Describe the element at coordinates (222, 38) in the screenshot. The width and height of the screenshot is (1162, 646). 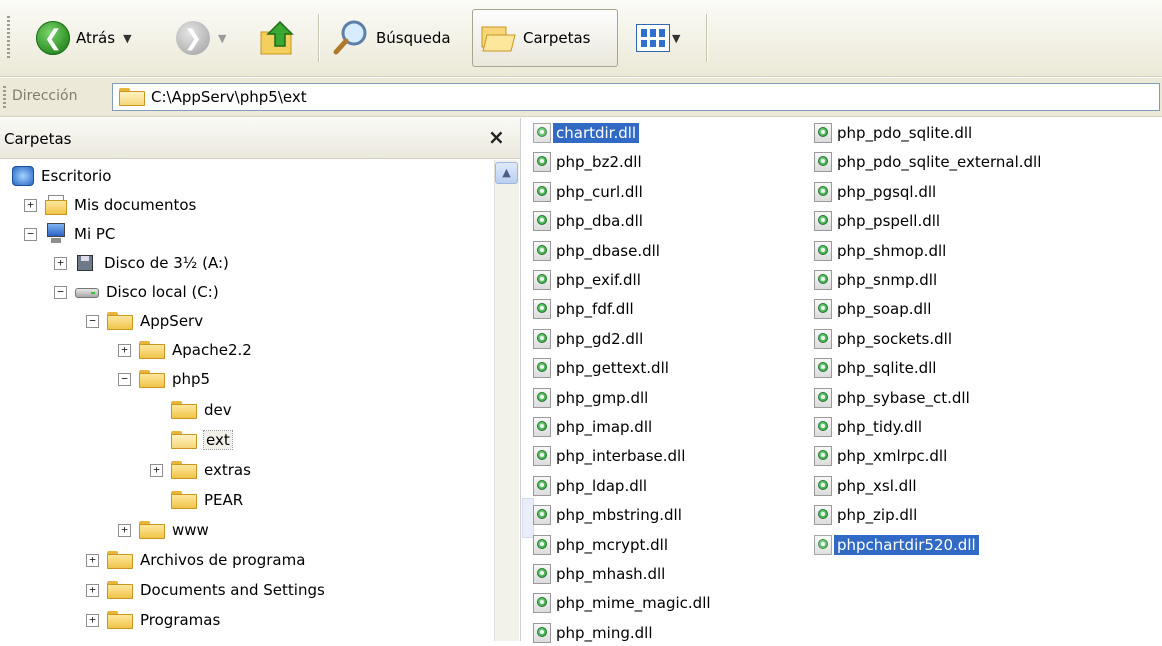
I see `forward-dropdown-icon: ▼` at that location.